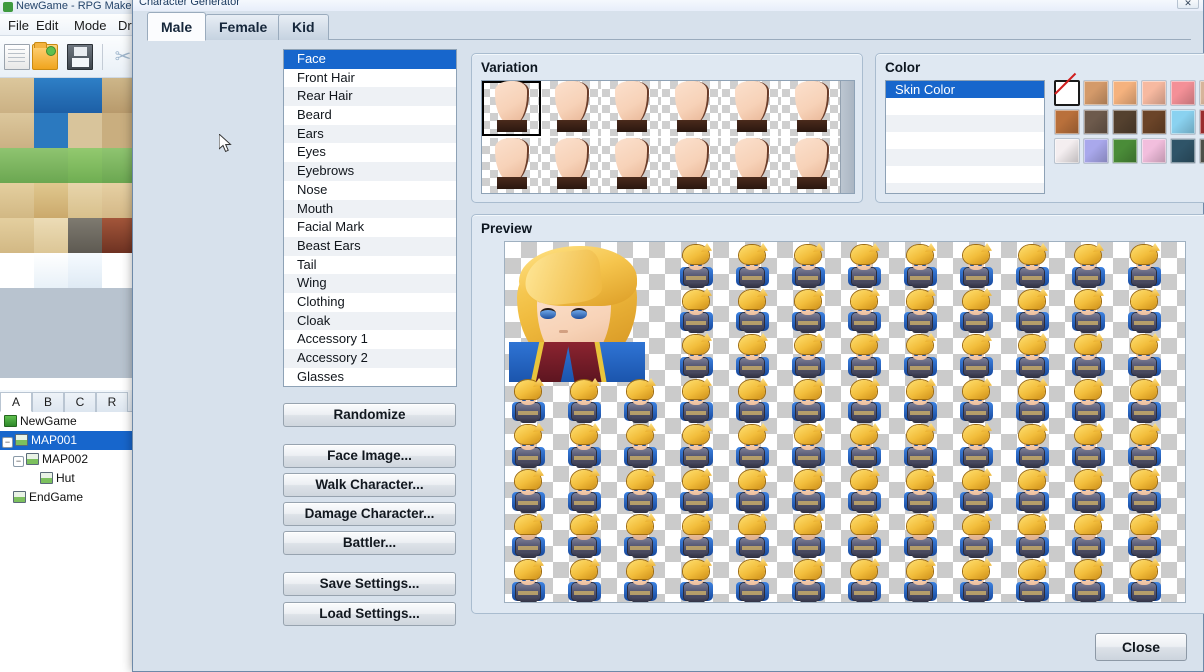  I want to click on tab-kid: Kid, so click(303, 27).